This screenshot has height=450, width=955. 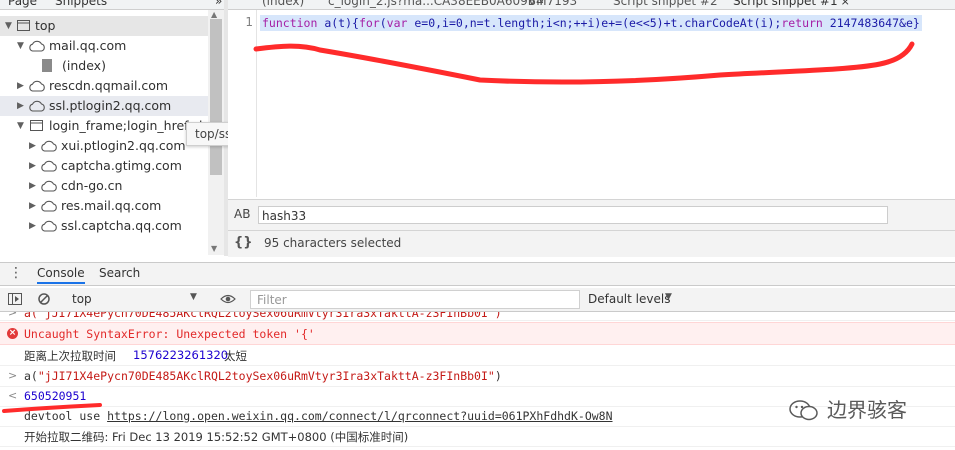 What do you see at coordinates (552, 4) in the screenshot?
I see `tab-vm7193: VM7193` at bounding box center [552, 4].